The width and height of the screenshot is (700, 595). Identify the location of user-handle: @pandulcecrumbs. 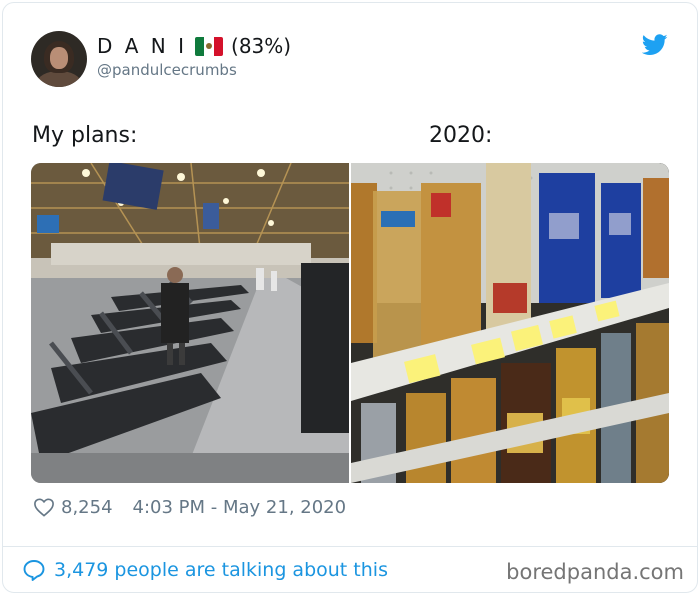
(167, 70).